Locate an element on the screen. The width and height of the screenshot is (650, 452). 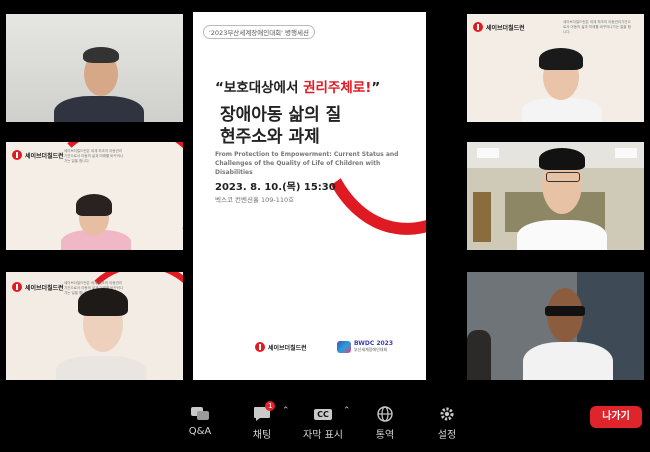
chat-label: 채팅 is located at coordinates (262, 435).